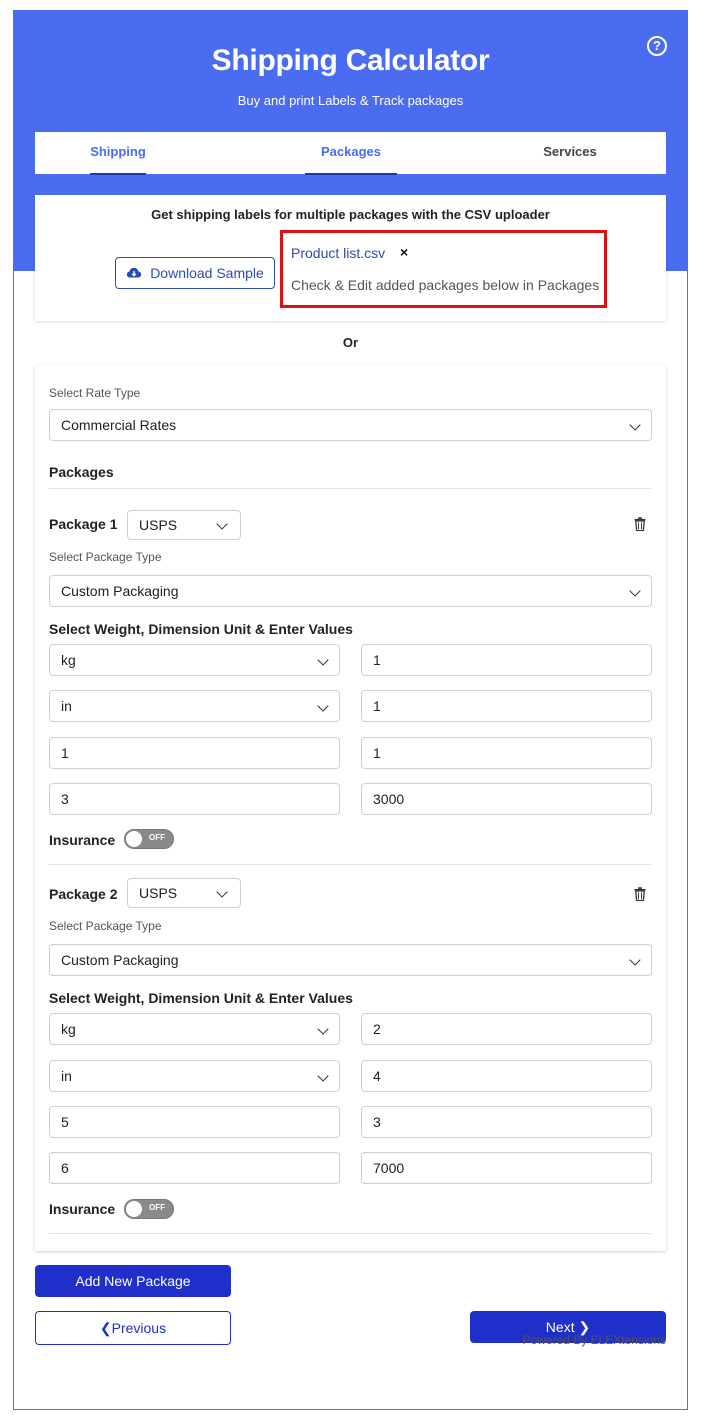 The height and width of the screenshot is (1424, 704). What do you see at coordinates (194, 799) in the screenshot?
I see `package-1-extra-left-input: 3` at bounding box center [194, 799].